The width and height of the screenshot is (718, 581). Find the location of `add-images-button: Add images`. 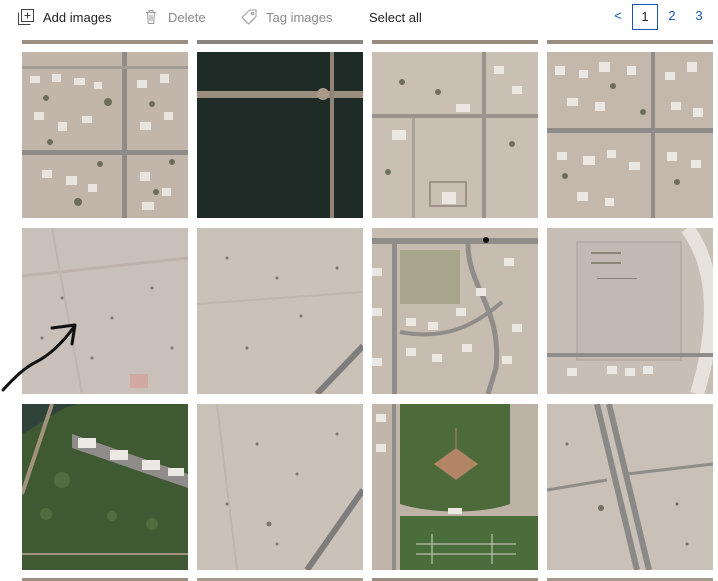

add-images-button: Add images is located at coordinates (65, 17).